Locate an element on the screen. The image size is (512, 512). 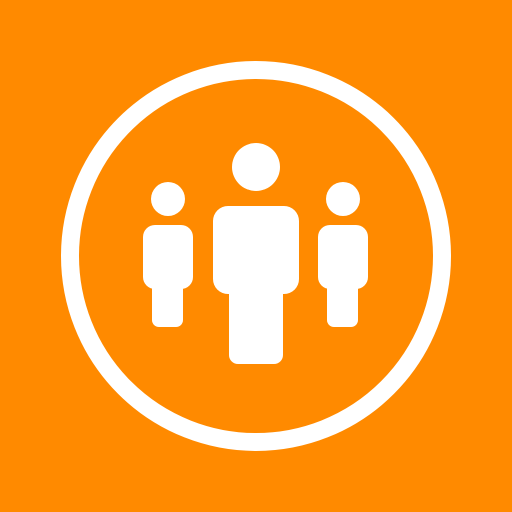
person-center-head is located at coordinates (256, 167).